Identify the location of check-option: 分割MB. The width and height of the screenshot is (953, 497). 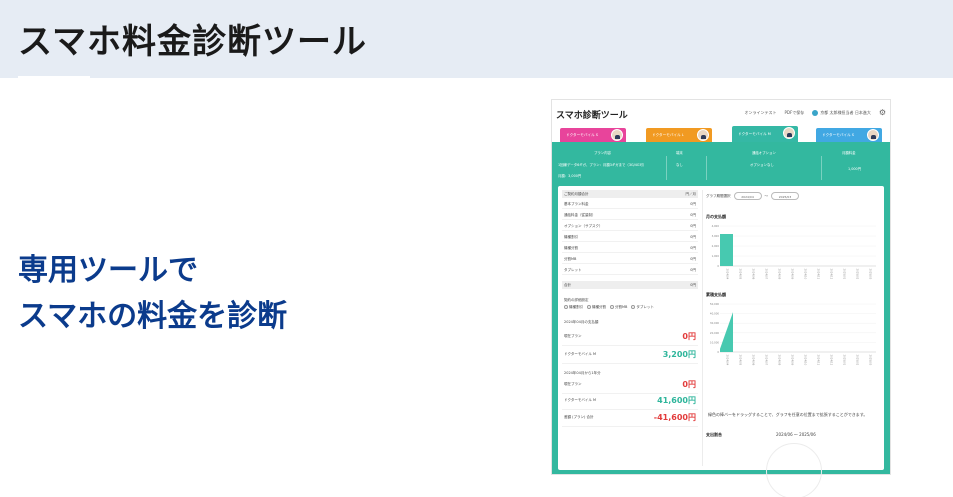
(618, 307).